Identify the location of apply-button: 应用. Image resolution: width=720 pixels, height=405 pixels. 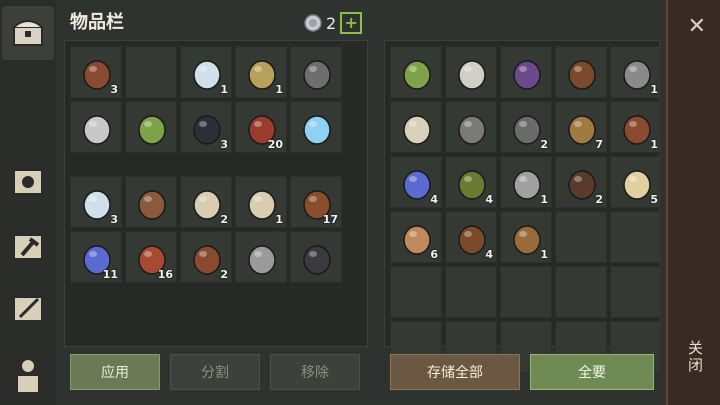
(115, 372).